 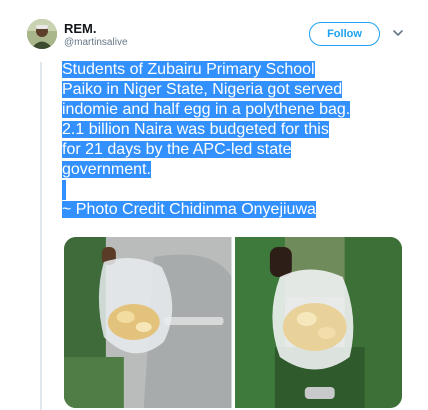 What do you see at coordinates (96, 42) in the screenshot?
I see `user-handle: @martinsalive` at bounding box center [96, 42].